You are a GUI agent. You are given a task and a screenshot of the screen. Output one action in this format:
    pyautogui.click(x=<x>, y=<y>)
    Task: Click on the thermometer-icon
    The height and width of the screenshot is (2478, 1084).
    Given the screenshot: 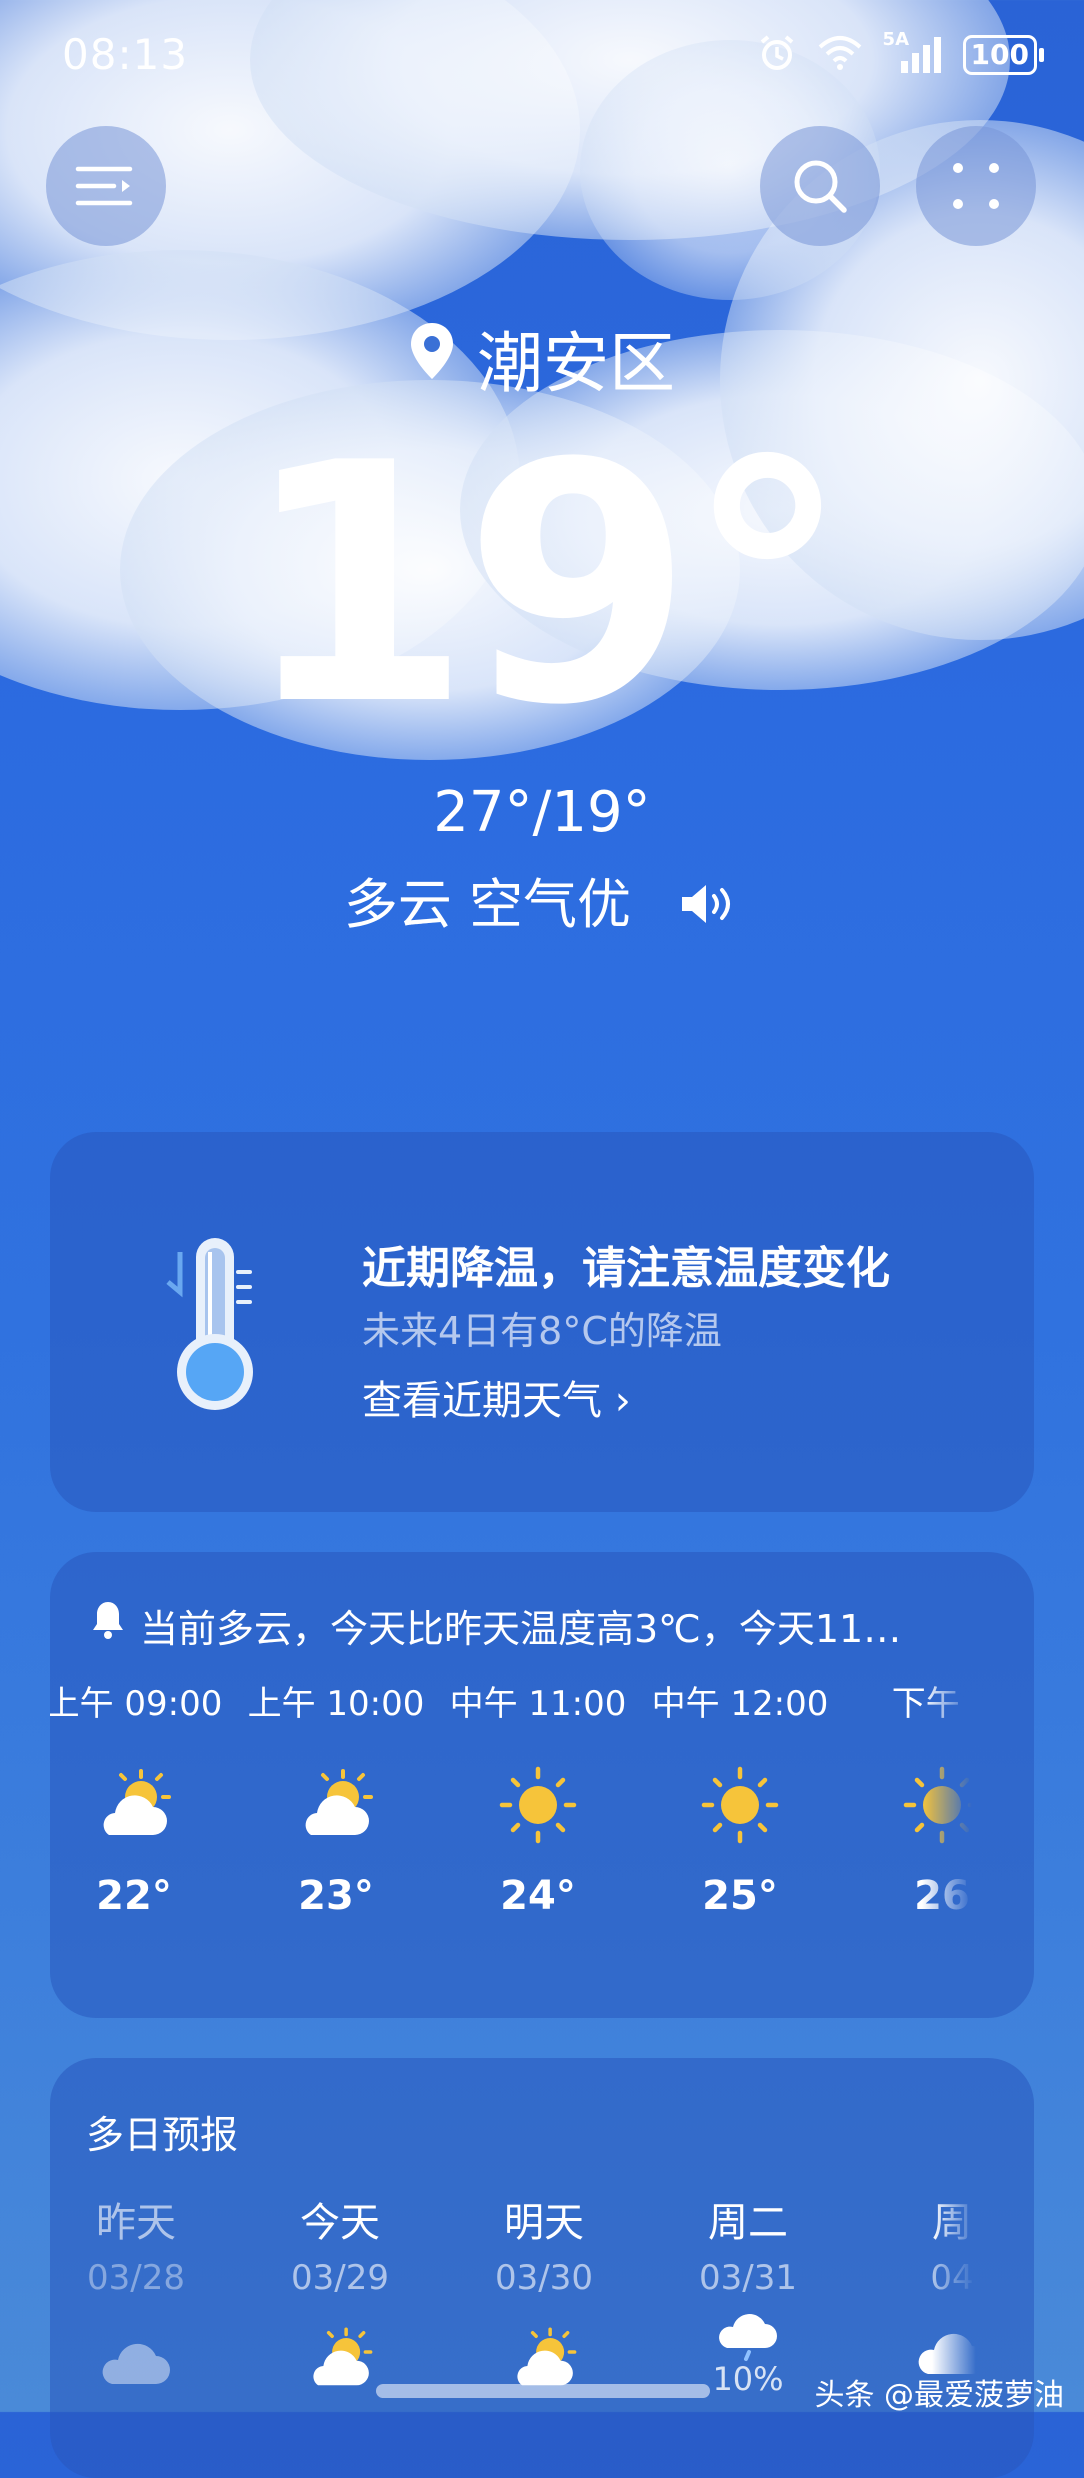 What is the action you would take?
    pyautogui.click(x=210, y=1324)
    